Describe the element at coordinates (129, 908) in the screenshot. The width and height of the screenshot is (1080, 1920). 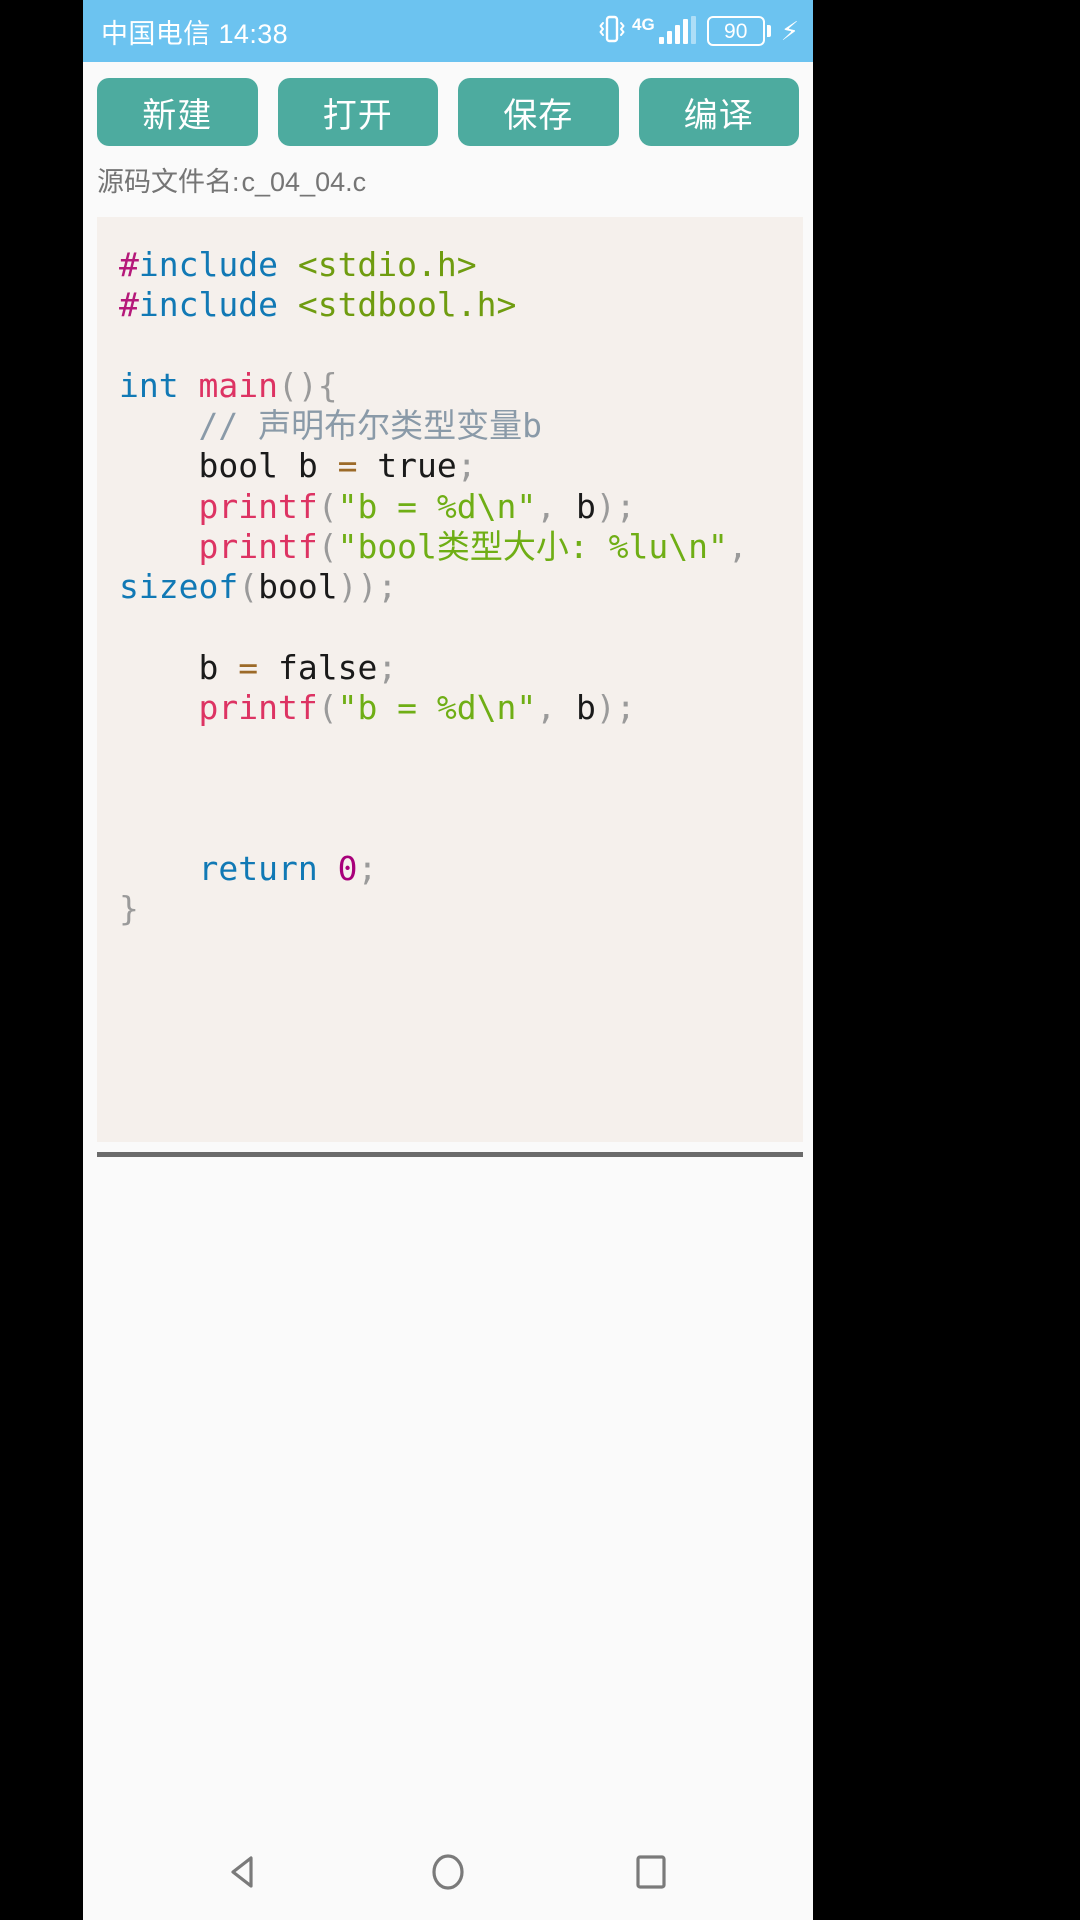
I see `code-token: }` at that location.